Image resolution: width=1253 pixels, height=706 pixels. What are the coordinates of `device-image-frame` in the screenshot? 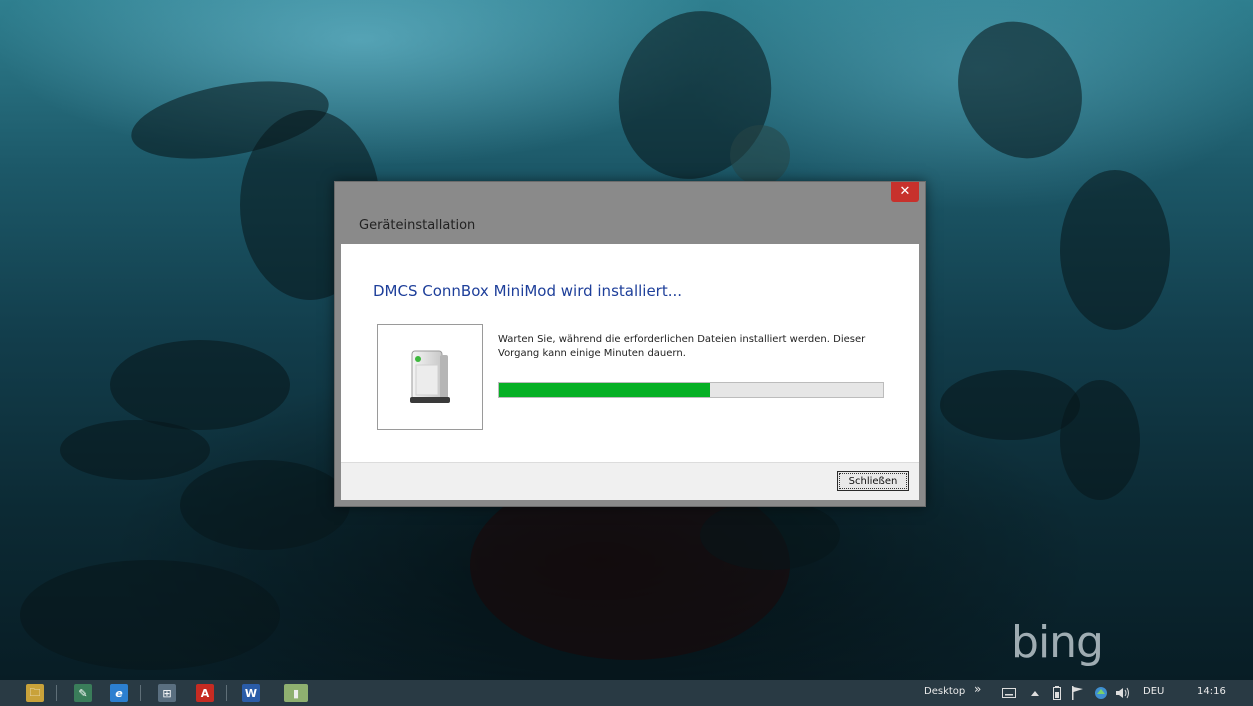 It's located at (430, 377).